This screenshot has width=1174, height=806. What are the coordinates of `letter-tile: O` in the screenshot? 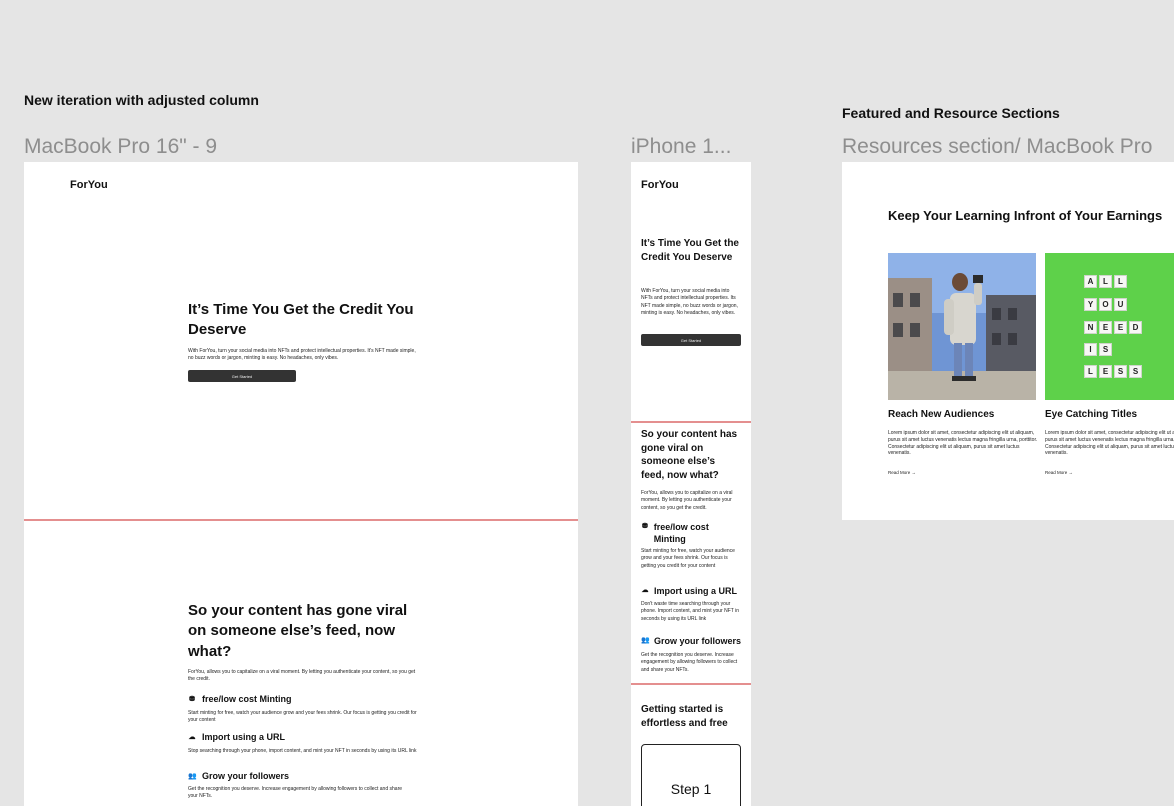 It's located at (1105, 304).